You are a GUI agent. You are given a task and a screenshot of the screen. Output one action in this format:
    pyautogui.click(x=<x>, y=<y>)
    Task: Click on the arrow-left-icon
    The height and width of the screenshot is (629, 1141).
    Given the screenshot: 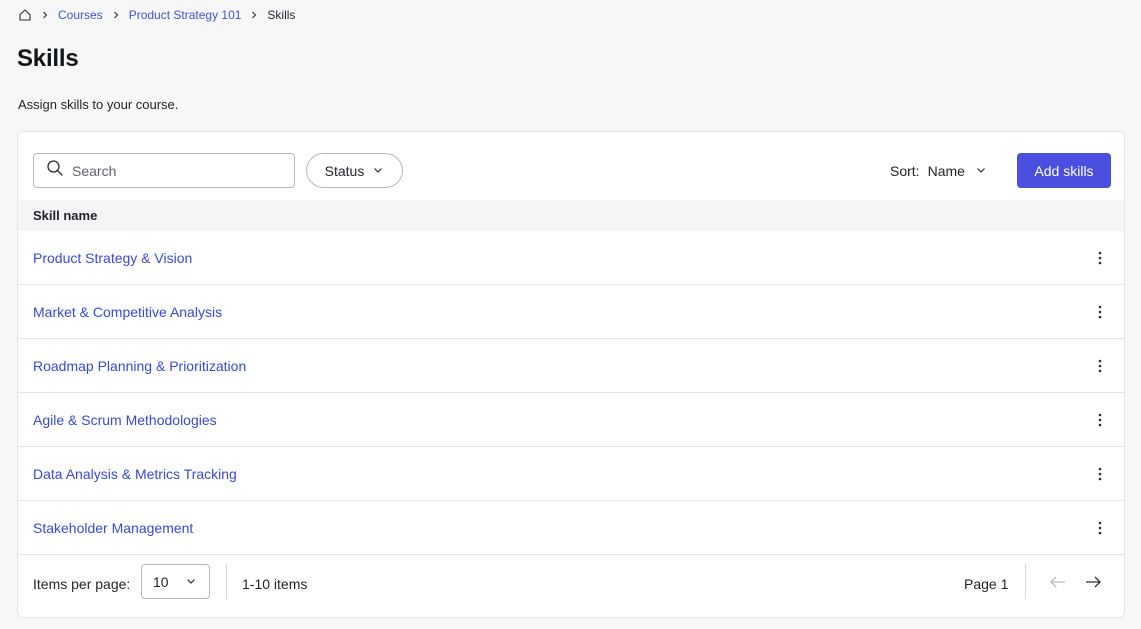 What is the action you would take?
    pyautogui.click(x=1058, y=582)
    